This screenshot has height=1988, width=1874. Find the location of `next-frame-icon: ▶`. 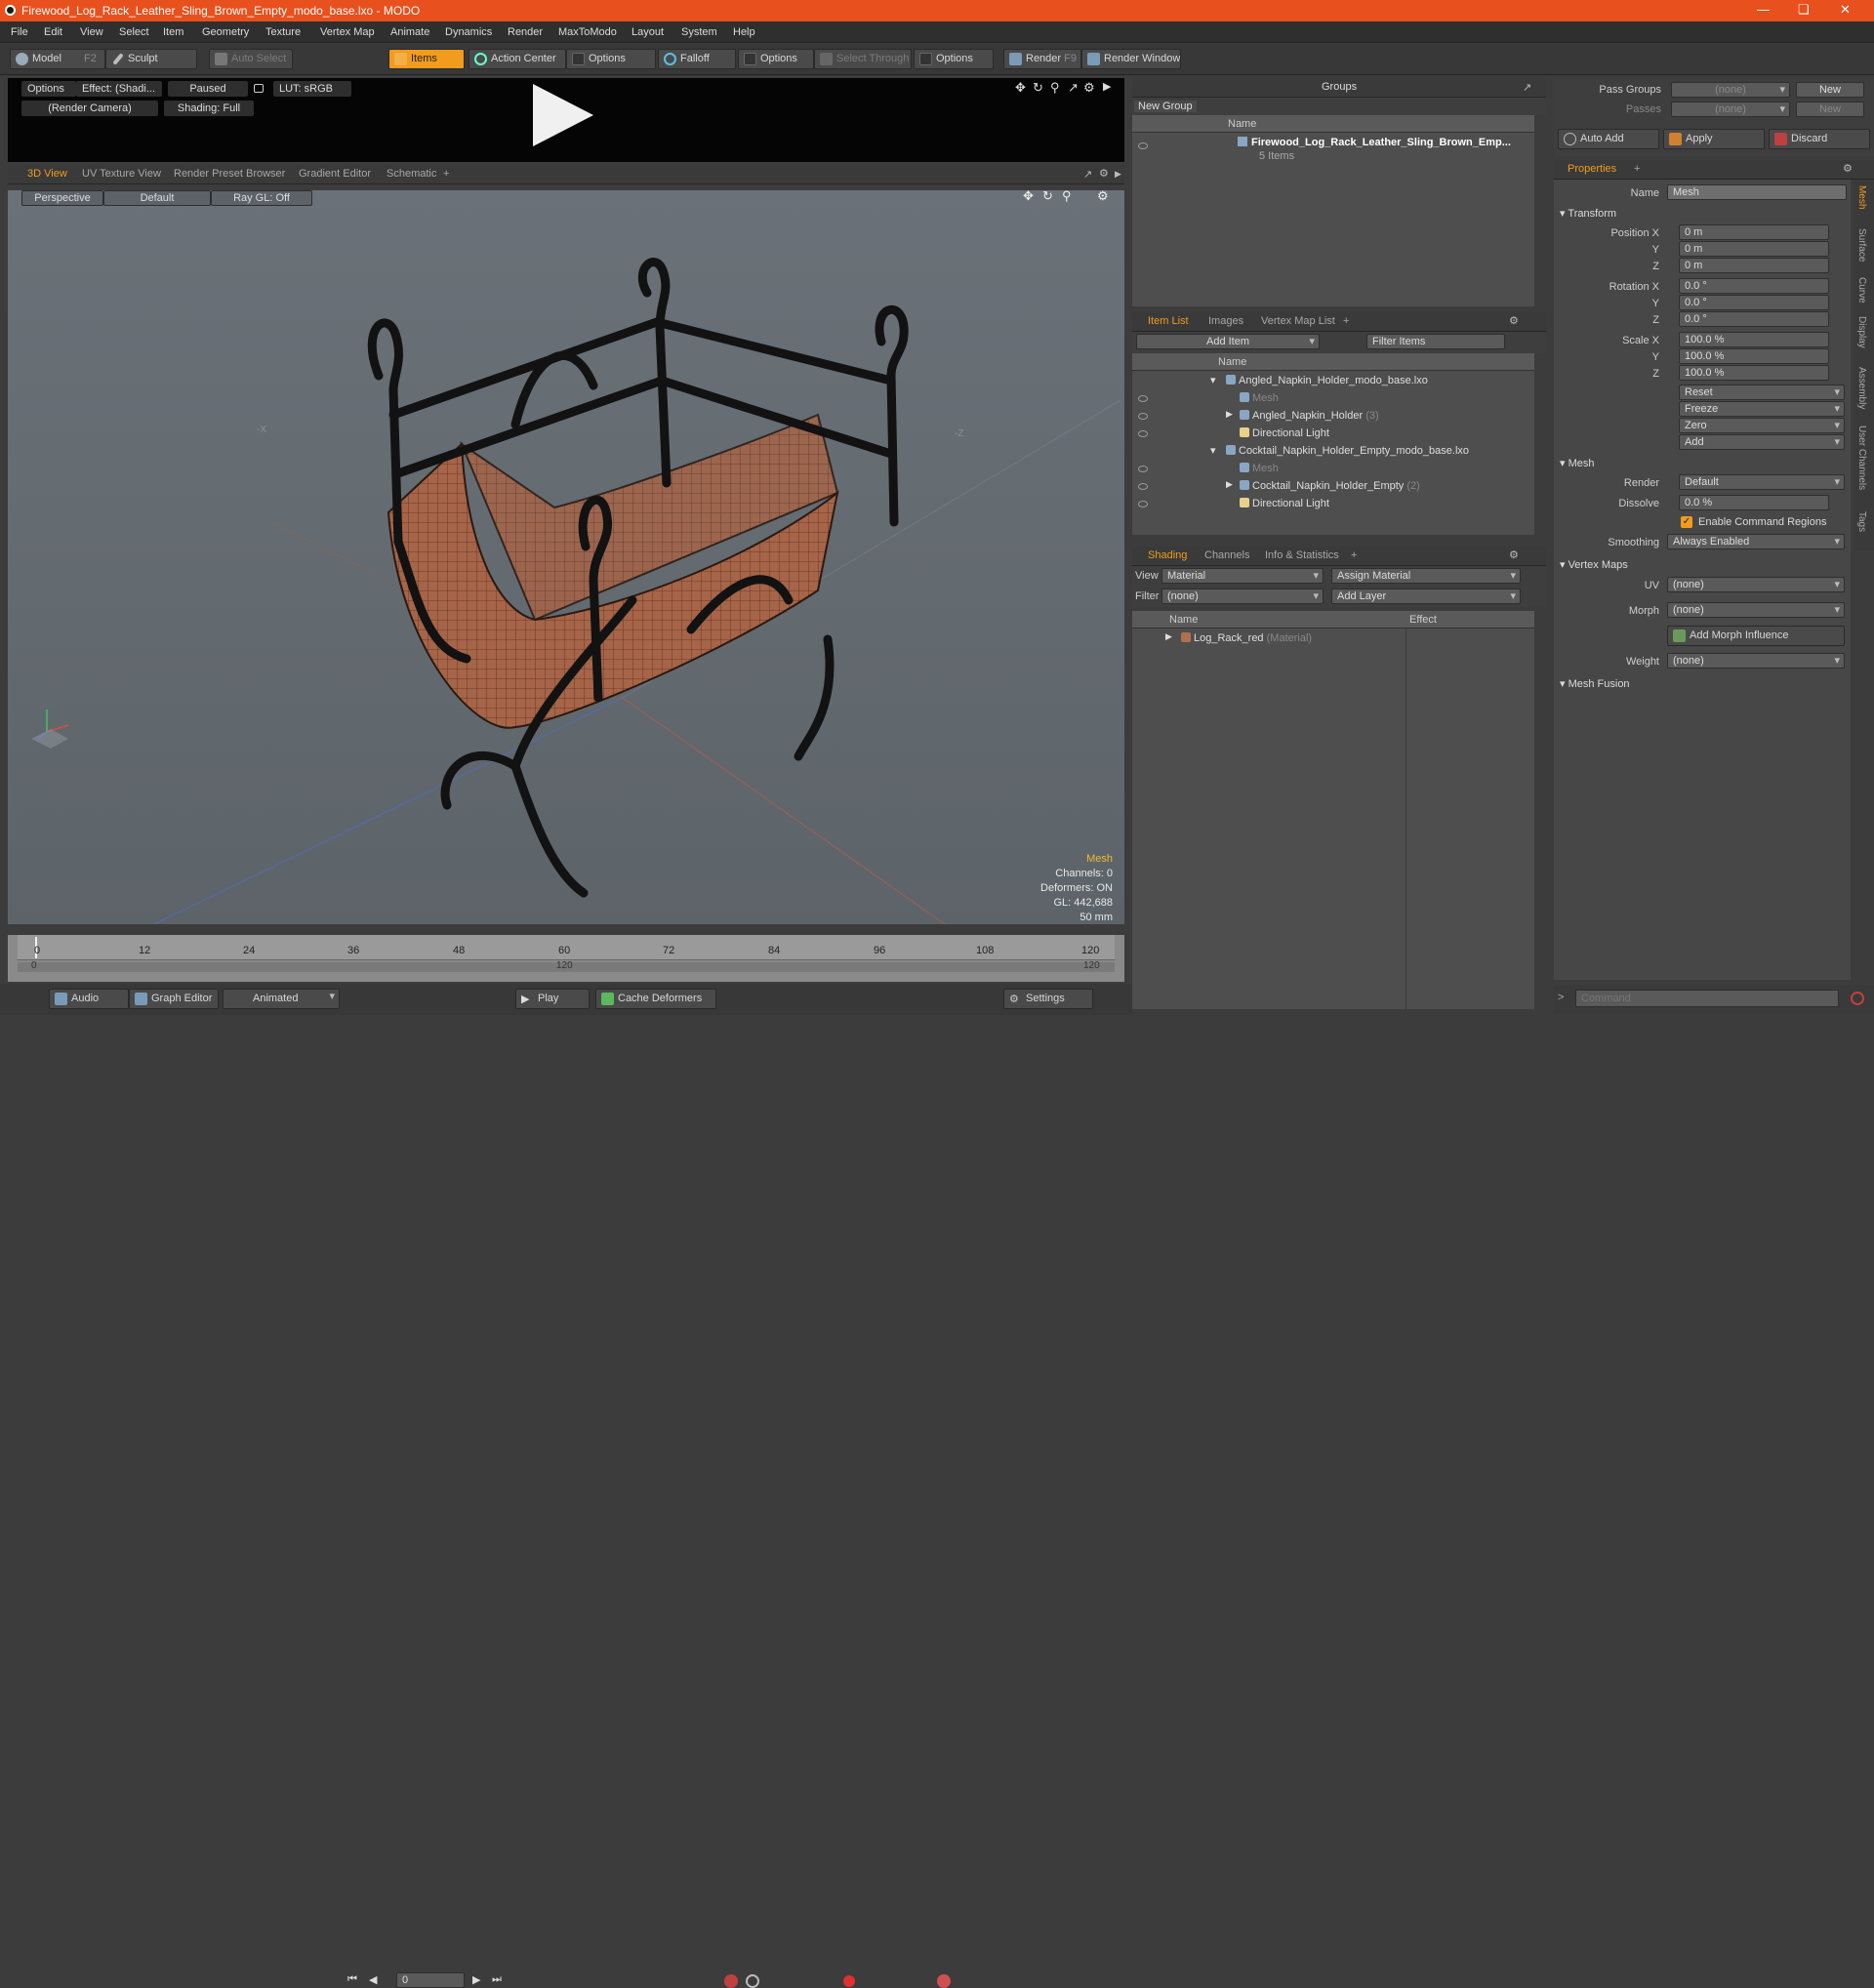

next-frame-icon: ▶ is located at coordinates (476, 1980).